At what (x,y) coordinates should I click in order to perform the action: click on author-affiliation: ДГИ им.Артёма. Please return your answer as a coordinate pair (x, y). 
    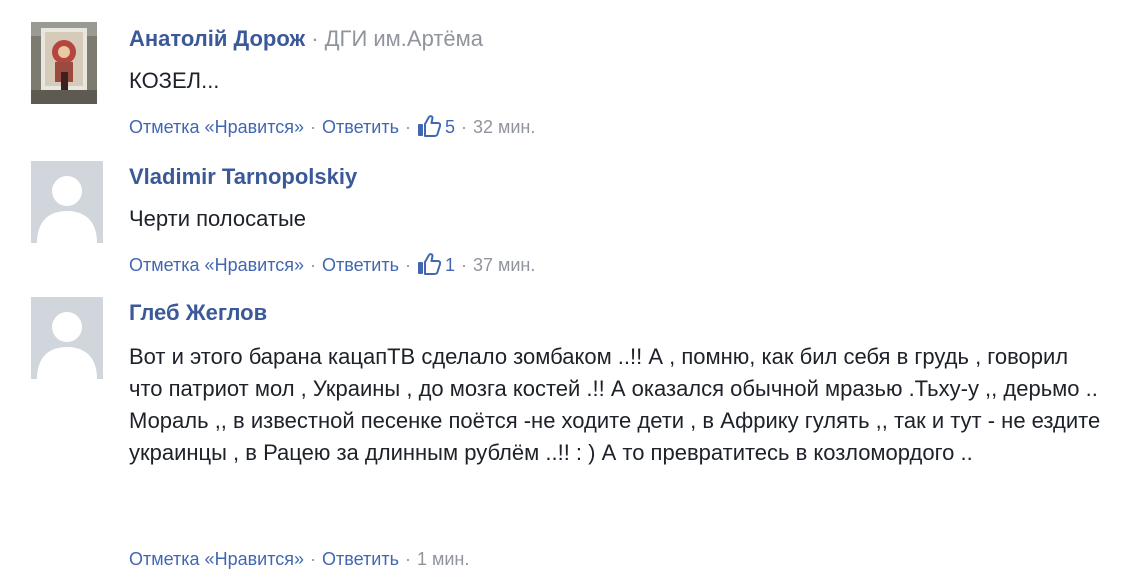
    Looking at the image, I should click on (404, 38).